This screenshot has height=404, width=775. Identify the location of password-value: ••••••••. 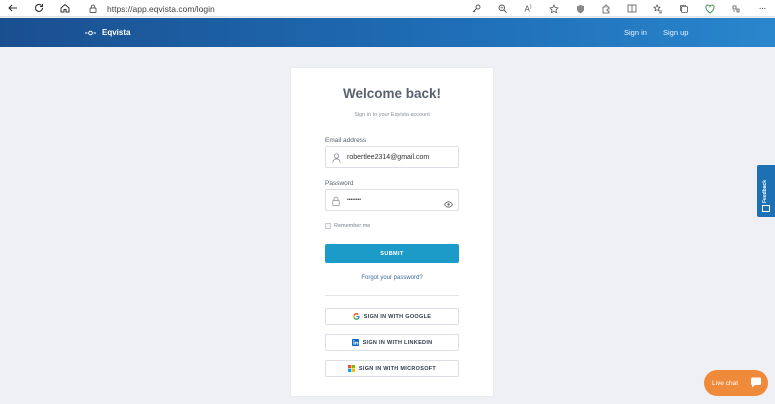
(354, 200).